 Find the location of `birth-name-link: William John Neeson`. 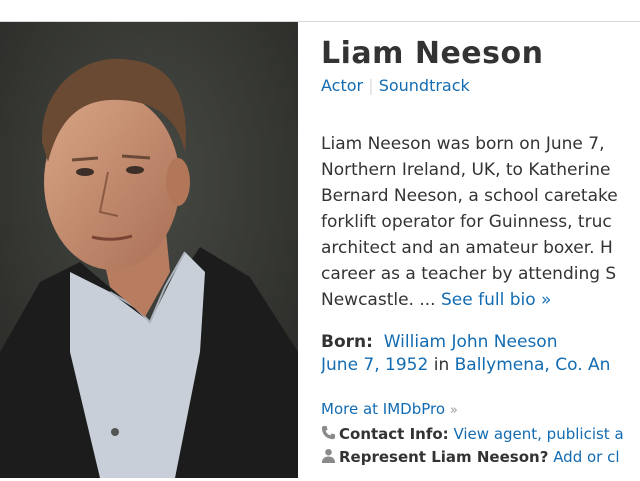

birth-name-link: William John Neeson is located at coordinates (471, 342).